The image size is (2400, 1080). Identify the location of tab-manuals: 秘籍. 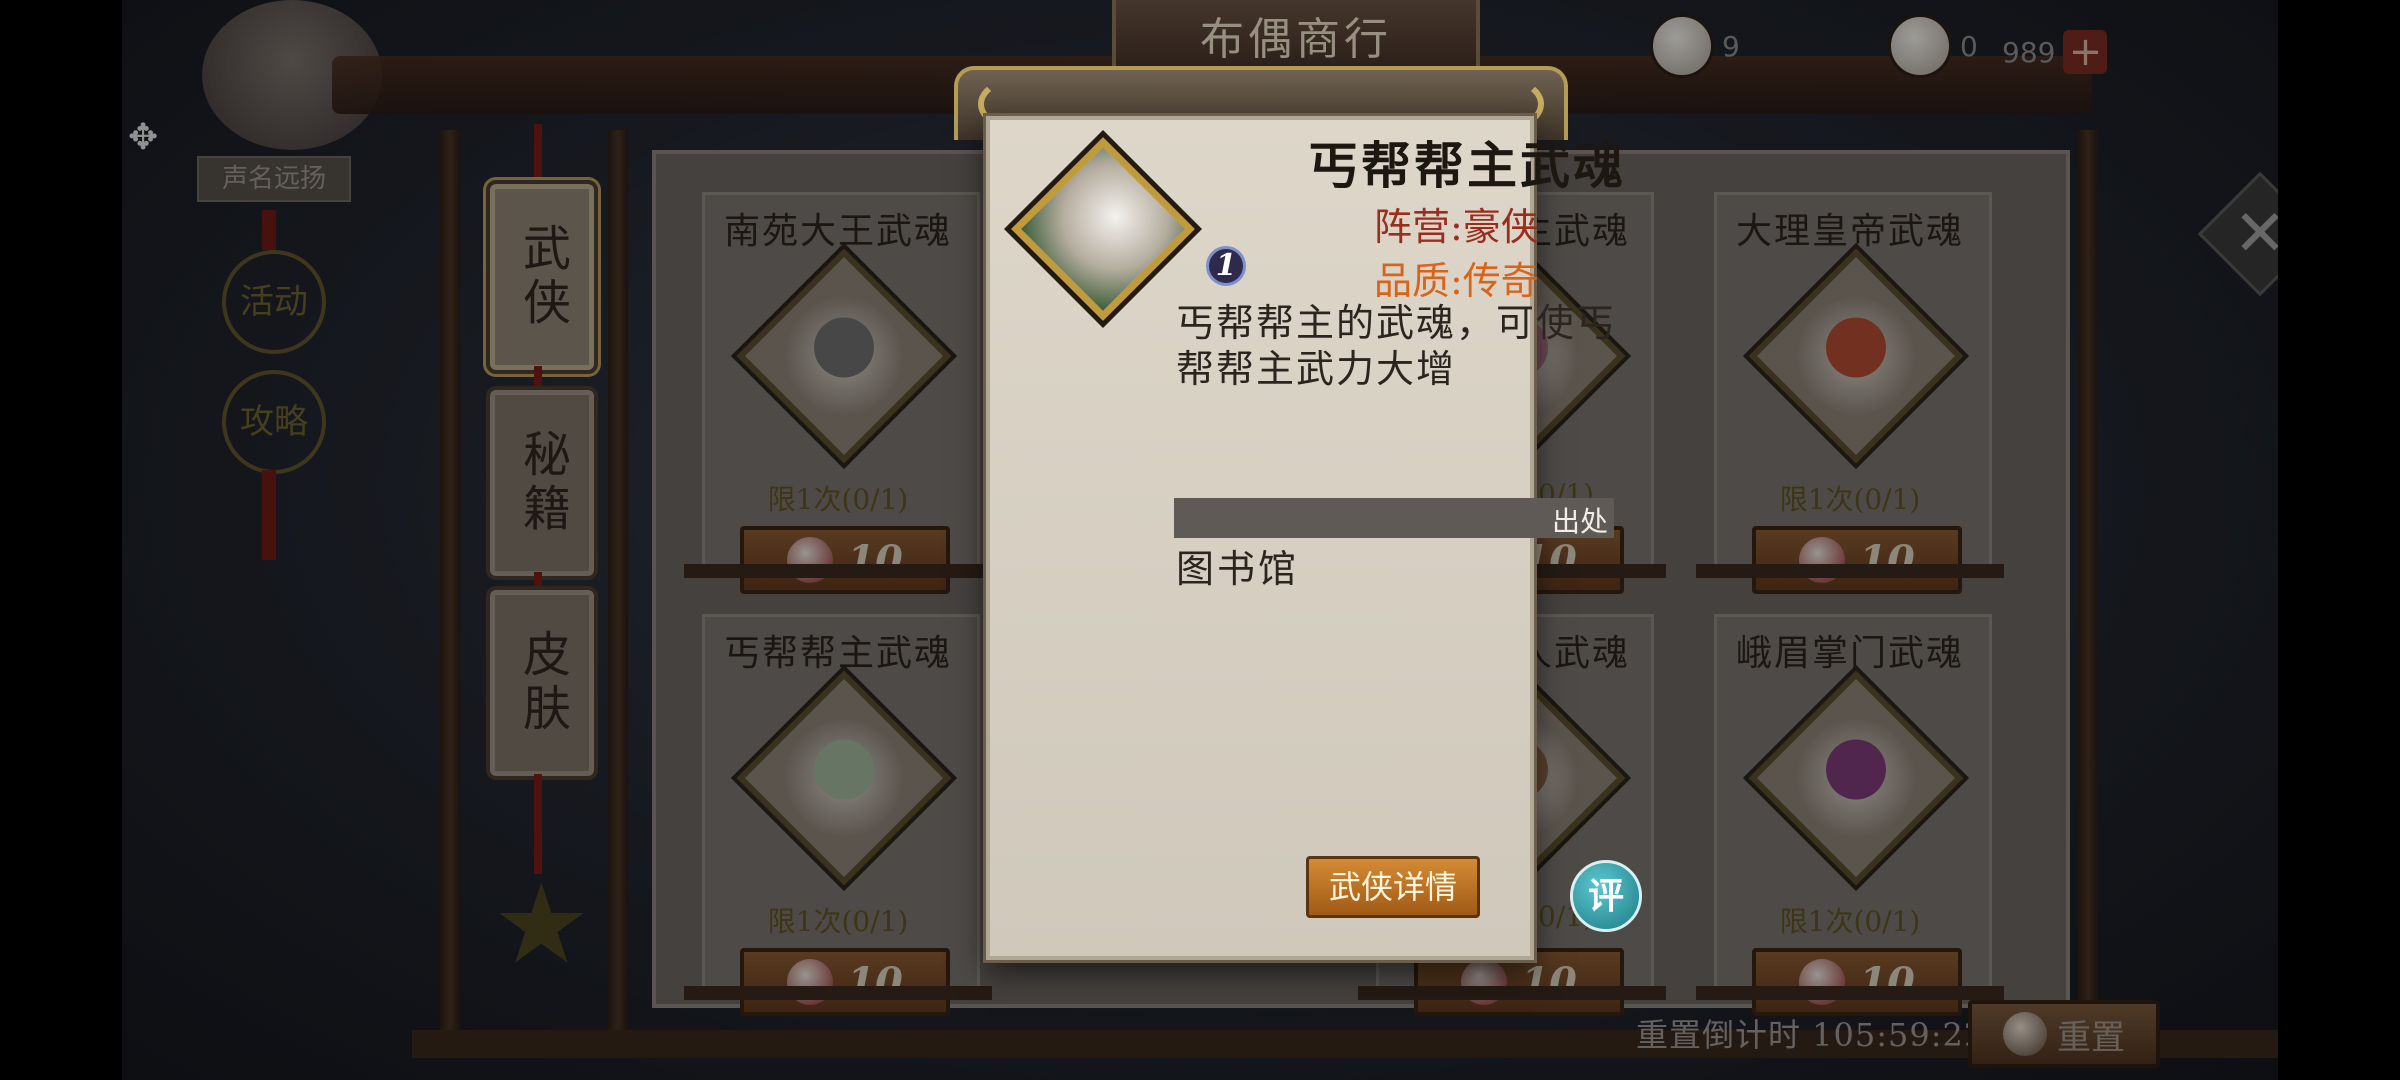
(542, 483).